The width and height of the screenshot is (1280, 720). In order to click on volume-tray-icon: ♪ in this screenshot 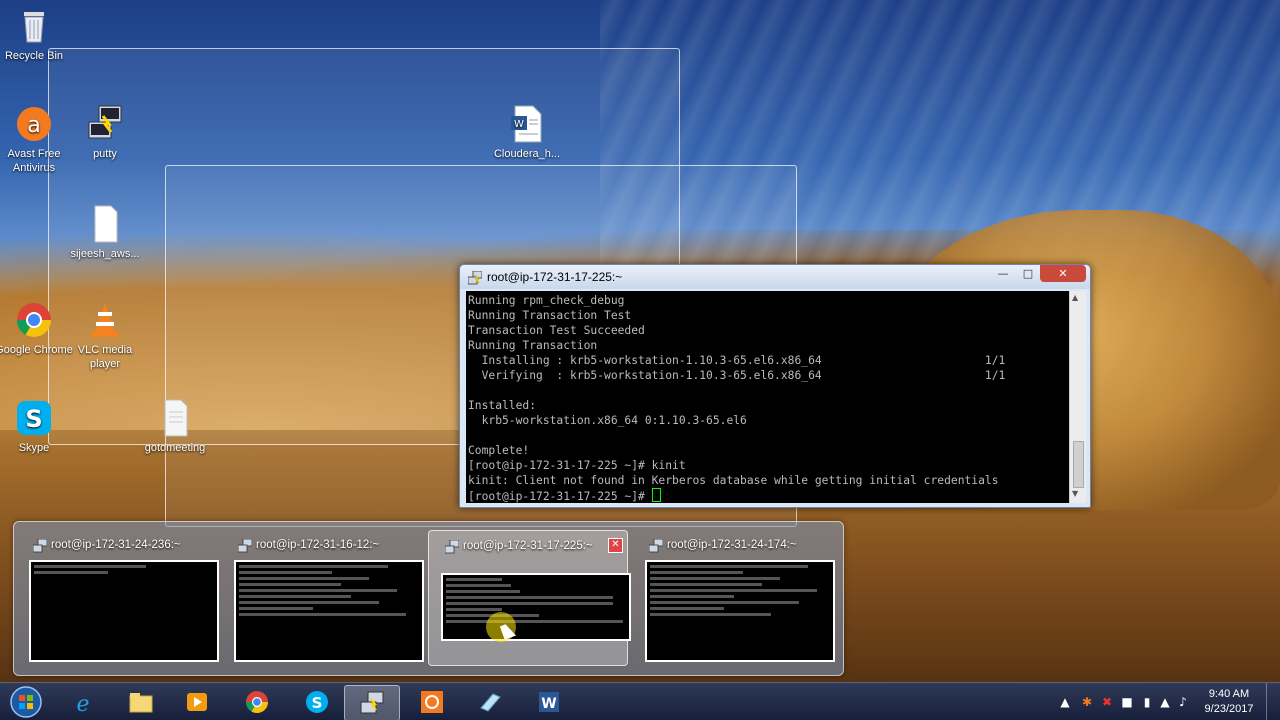, I will do `click(1183, 702)`.